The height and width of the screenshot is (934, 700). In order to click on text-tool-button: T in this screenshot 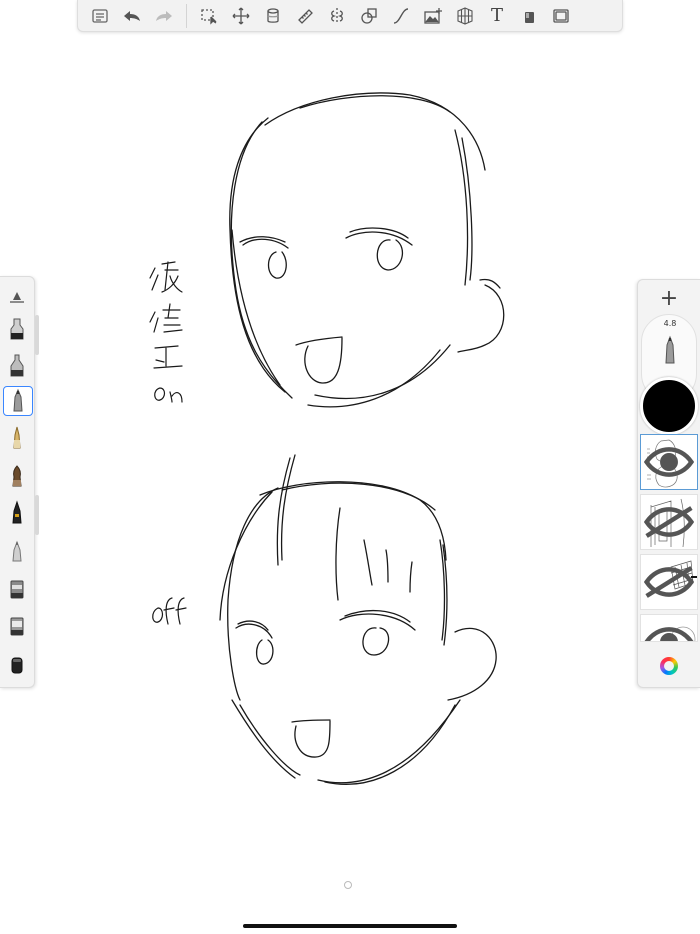, I will do `click(497, 16)`.